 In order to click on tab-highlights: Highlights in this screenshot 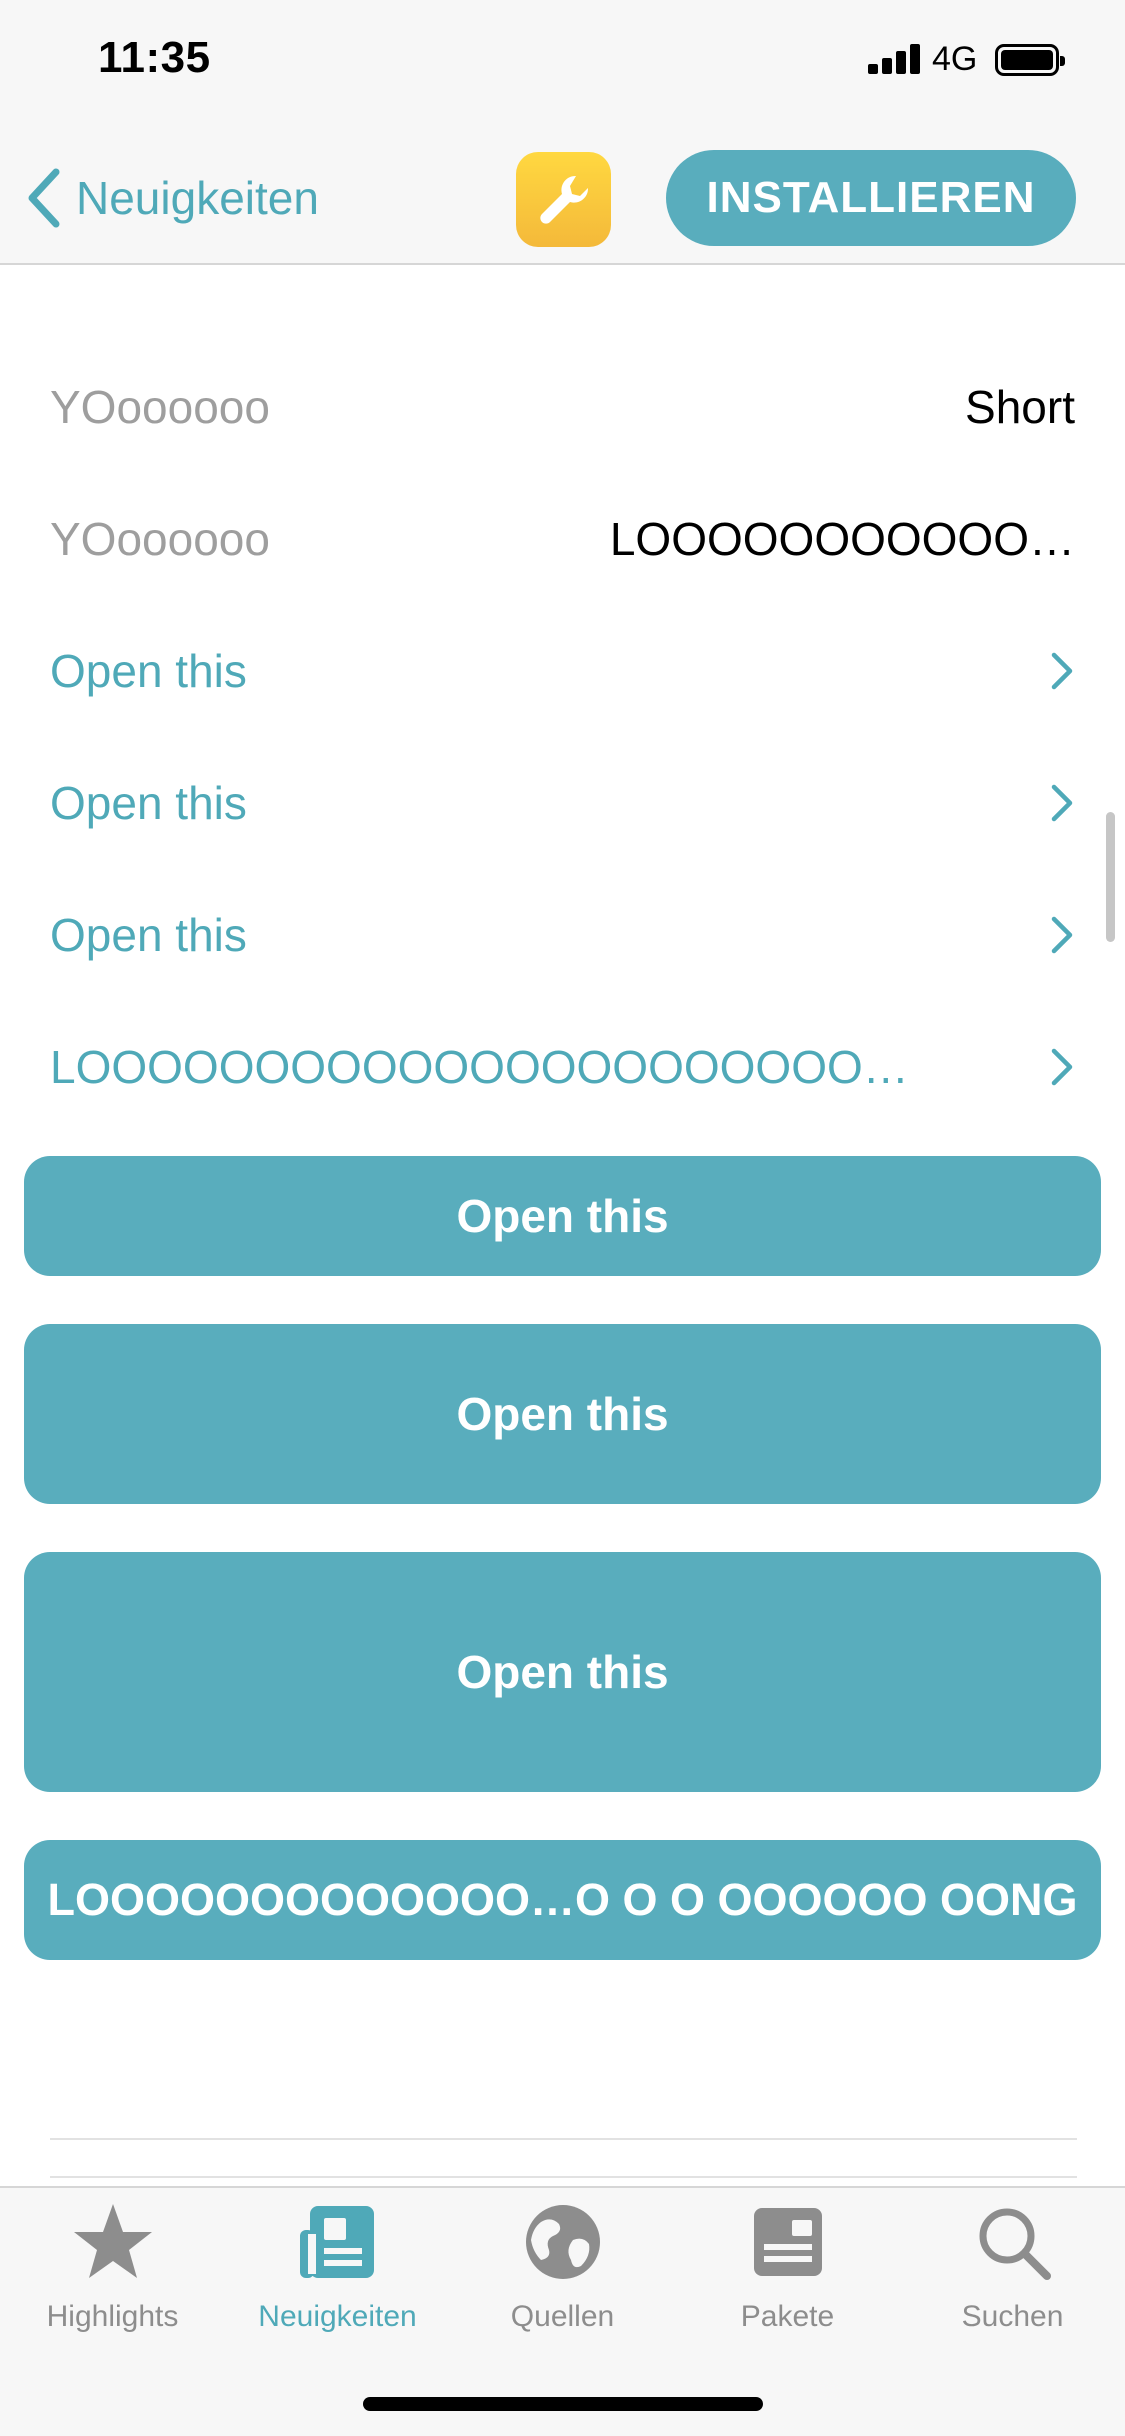, I will do `click(112, 2275)`.